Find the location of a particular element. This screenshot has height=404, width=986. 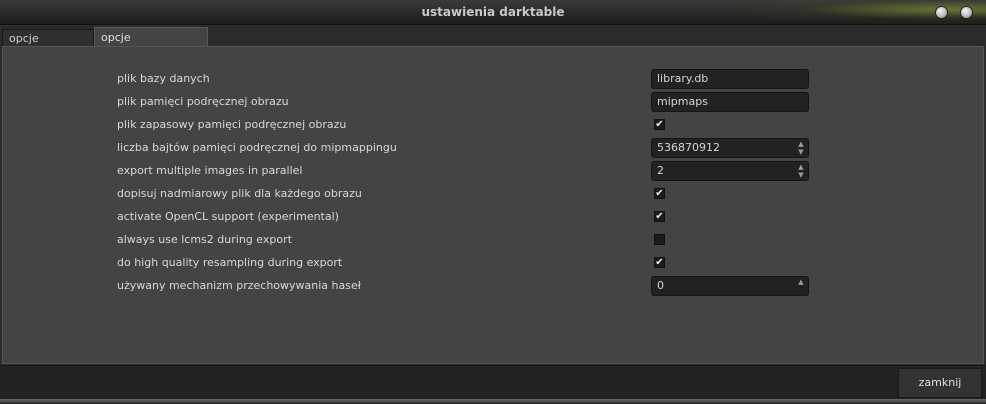

setting-label: always use lcms2 during export is located at coordinates (204, 239).